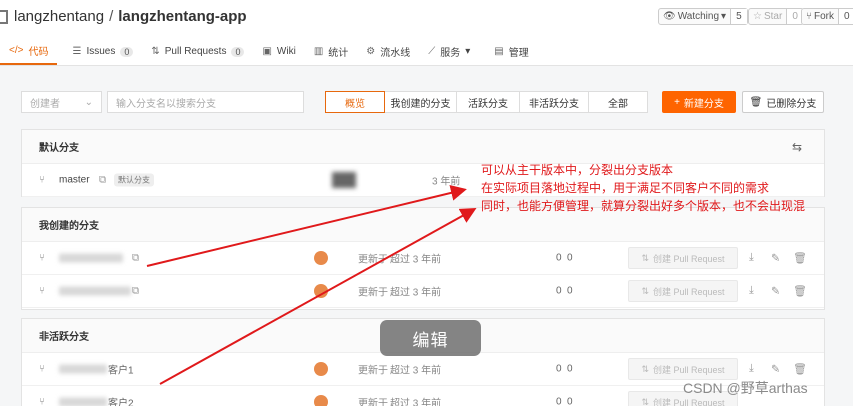 The width and height of the screenshot is (853, 406). Describe the element at coordinates (745, 388) in the screenshot. I see `watermark: CSDN @野草arthas` at that location.